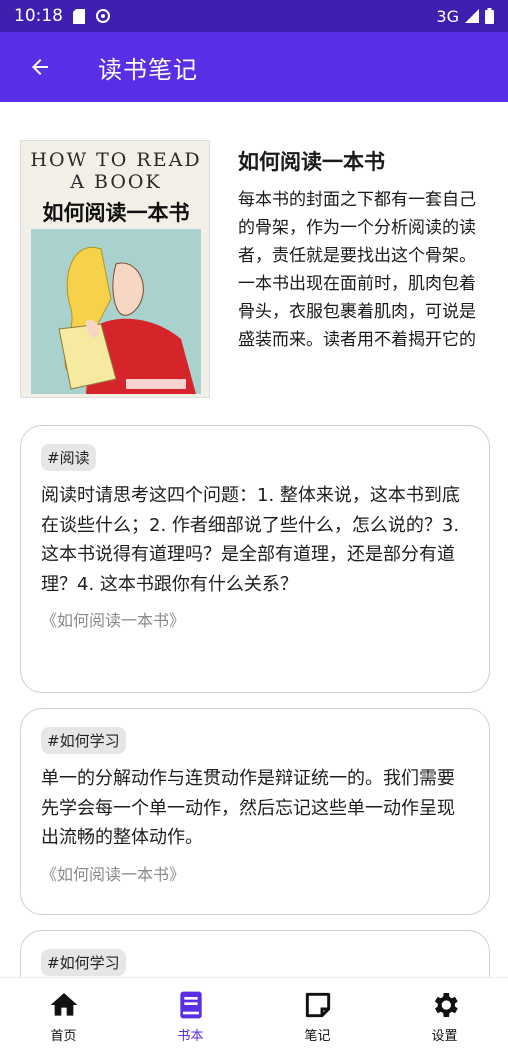 Image resolution: width=508 pixels, height=1055 pixels. Describe the element at coordinates (116, 182) in the screenshot. I see `cover-english-title-line2: A BOOK` at that location.